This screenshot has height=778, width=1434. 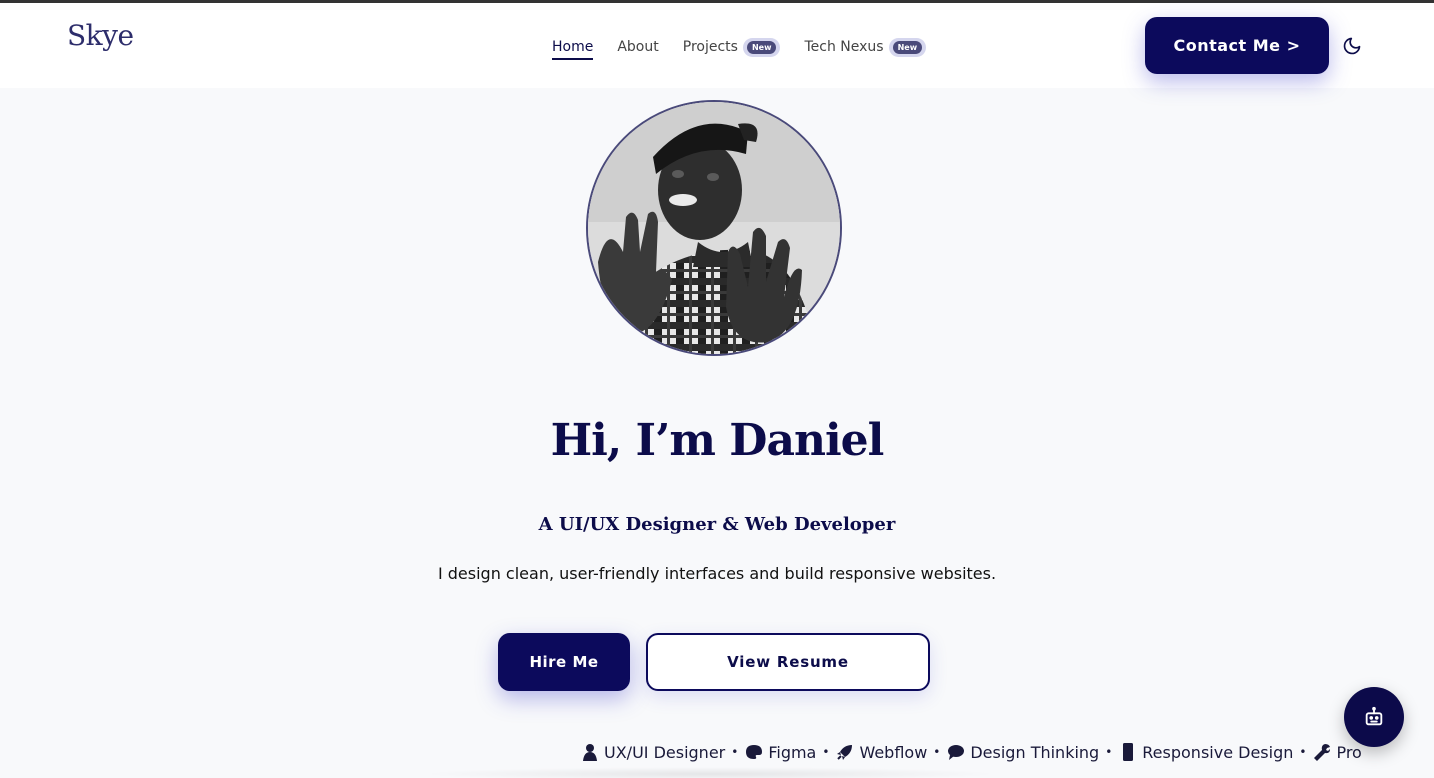 What do you see at coordinates (845, 752) in the screenshot?
I see `rocket-icon` at bounding box center [845, 752].